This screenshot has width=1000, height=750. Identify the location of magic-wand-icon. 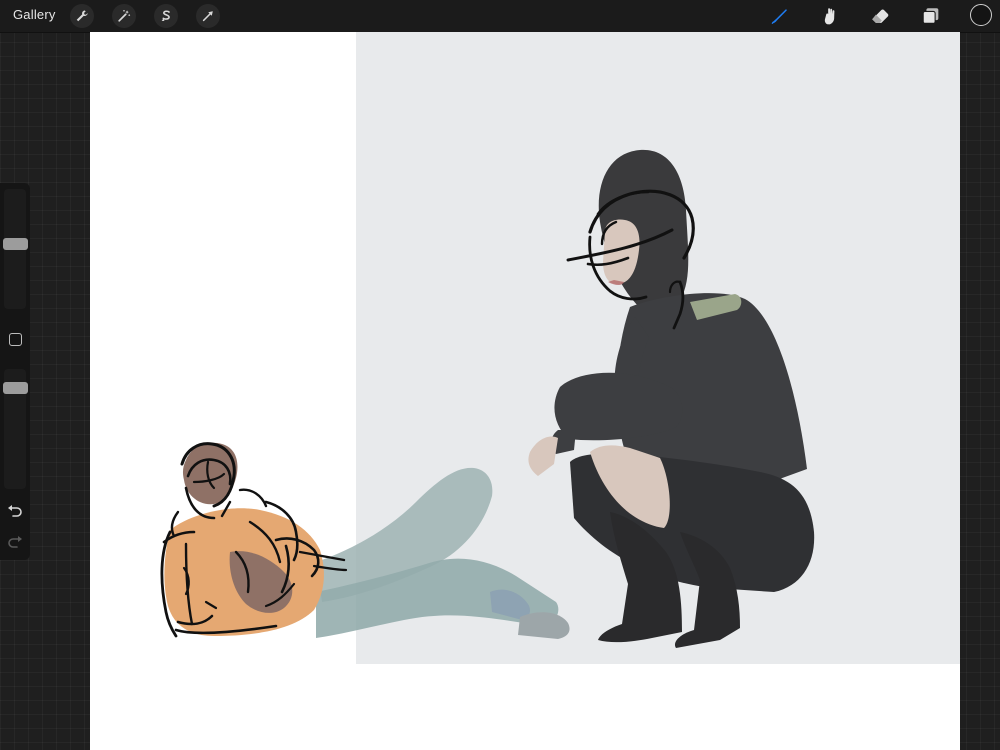
(124, 15).